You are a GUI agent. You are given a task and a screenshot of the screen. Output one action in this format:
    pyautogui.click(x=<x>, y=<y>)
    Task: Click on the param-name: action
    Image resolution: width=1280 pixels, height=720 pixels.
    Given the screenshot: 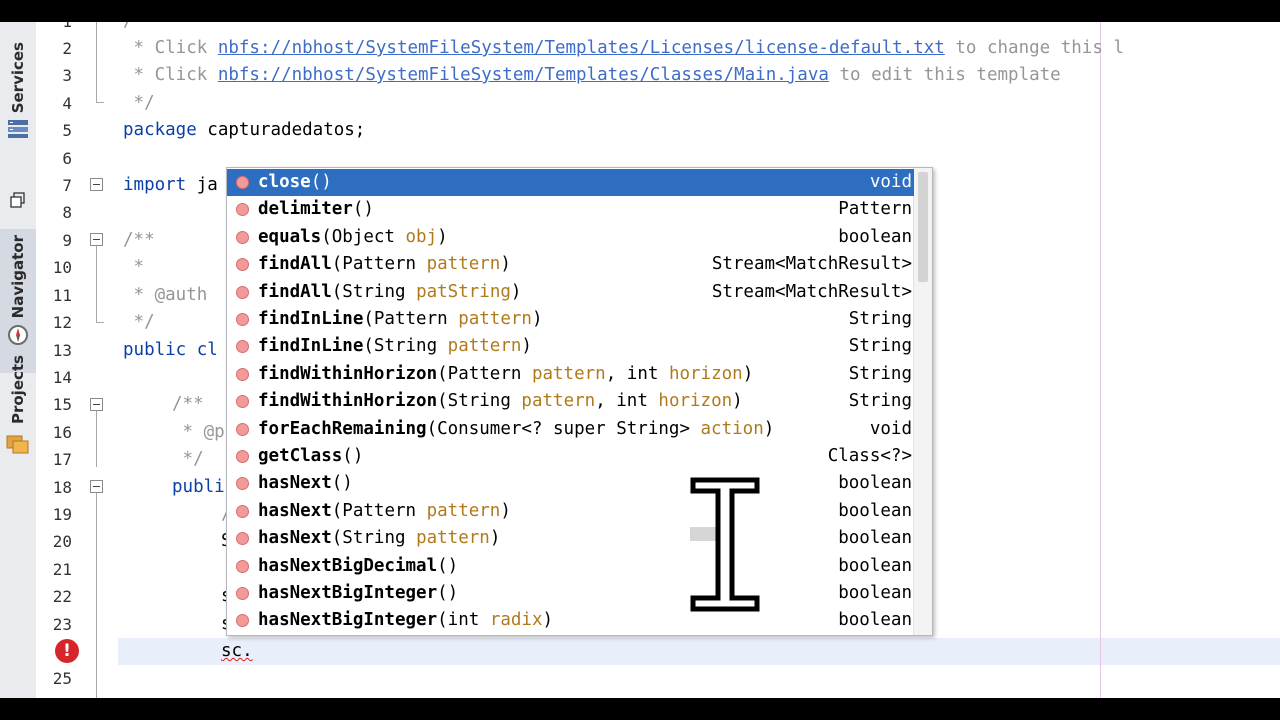 What is the action you would take?
    pyautogui.click(x=732, y=428)
    